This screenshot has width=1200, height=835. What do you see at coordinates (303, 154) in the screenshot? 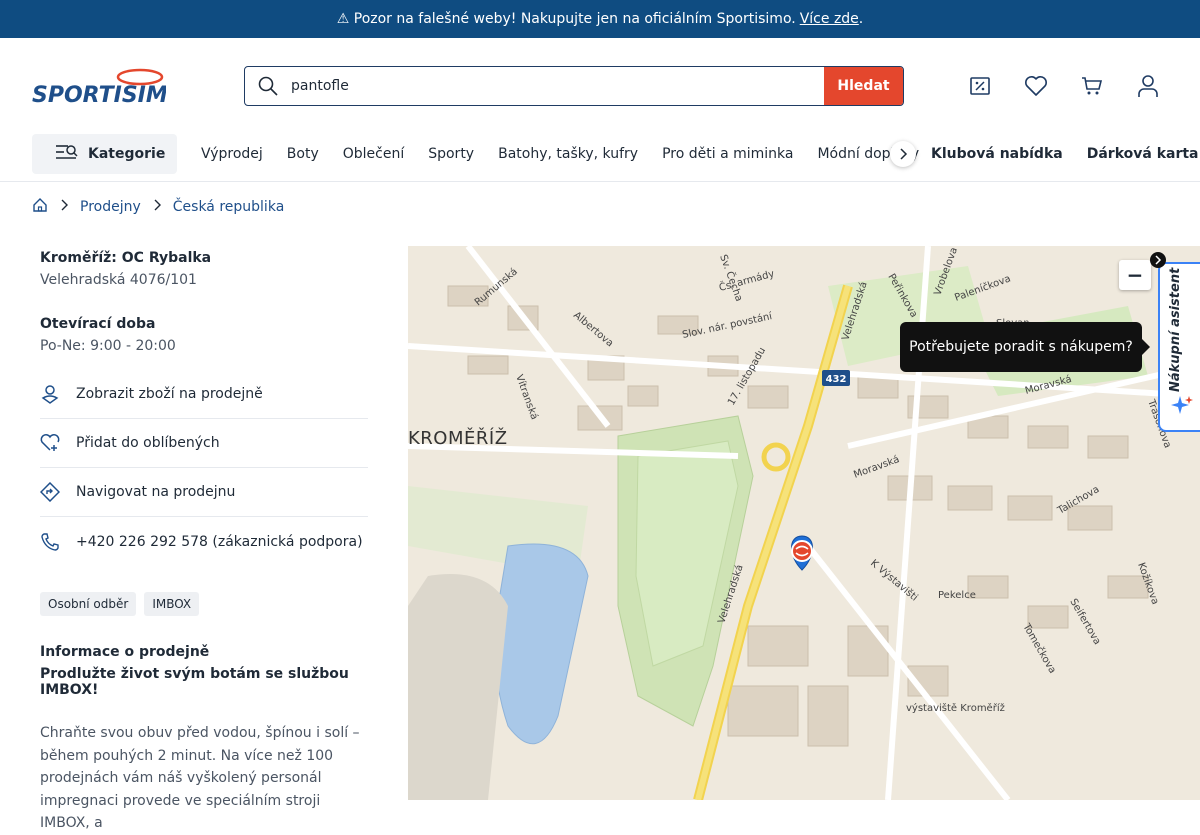
I see `nav-item-boty: Boty` at bounding box center [303, 154].